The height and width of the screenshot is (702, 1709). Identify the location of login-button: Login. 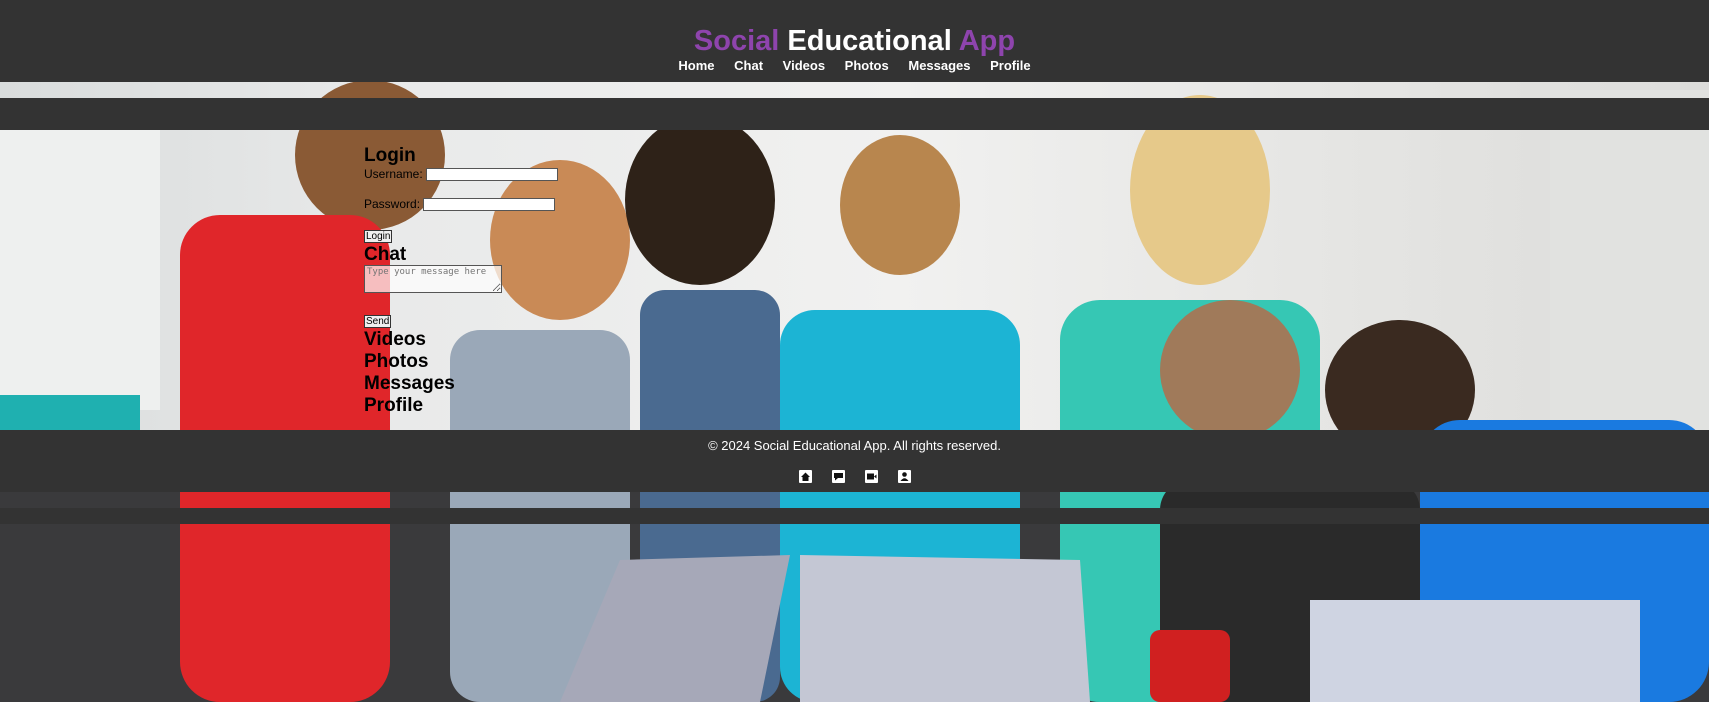
(378, 236).